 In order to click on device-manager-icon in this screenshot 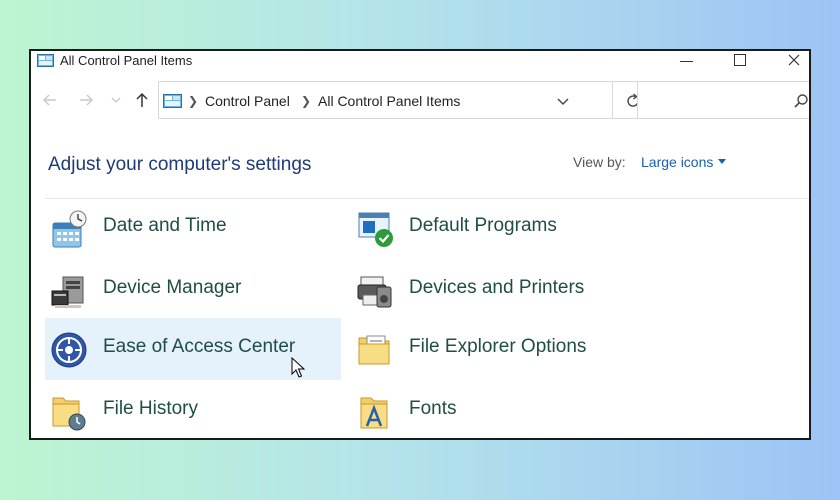, I will do `click(67, 292)`.